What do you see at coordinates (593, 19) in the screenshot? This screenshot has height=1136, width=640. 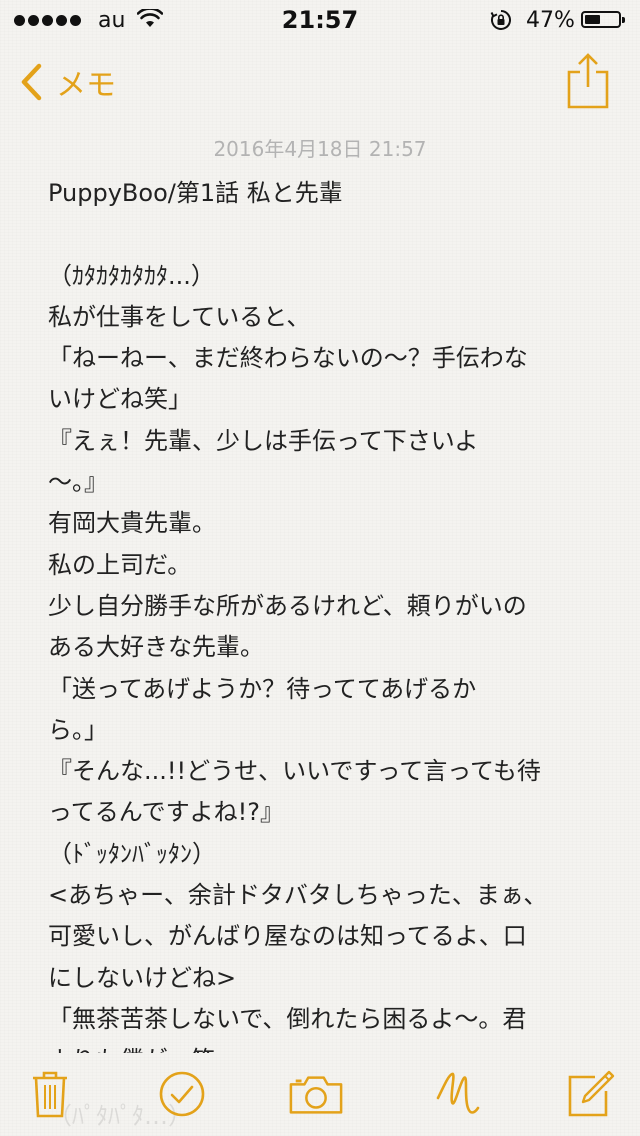 I see `battery-fill` at bounding box center [593, 19].